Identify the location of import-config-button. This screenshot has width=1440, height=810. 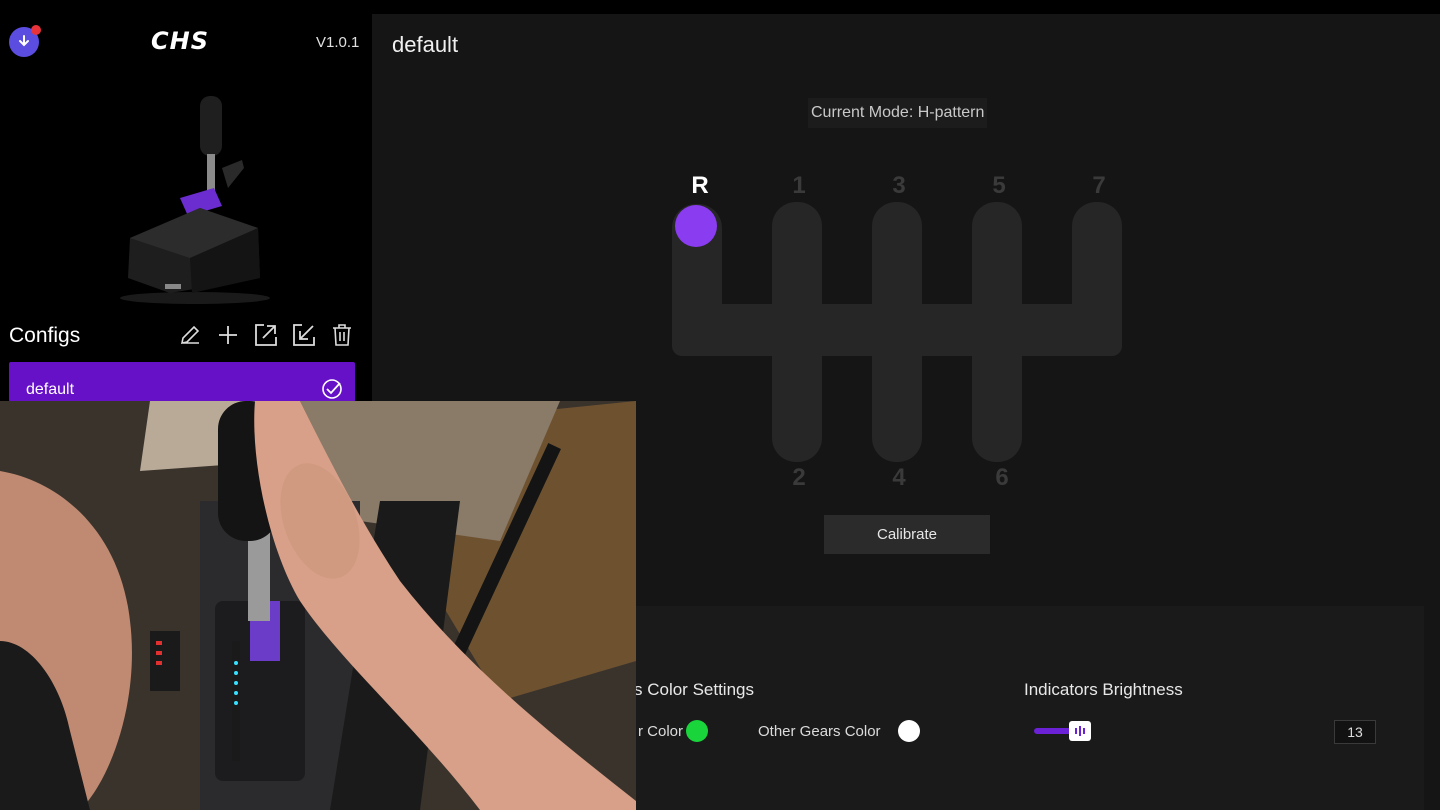
(304, 335).